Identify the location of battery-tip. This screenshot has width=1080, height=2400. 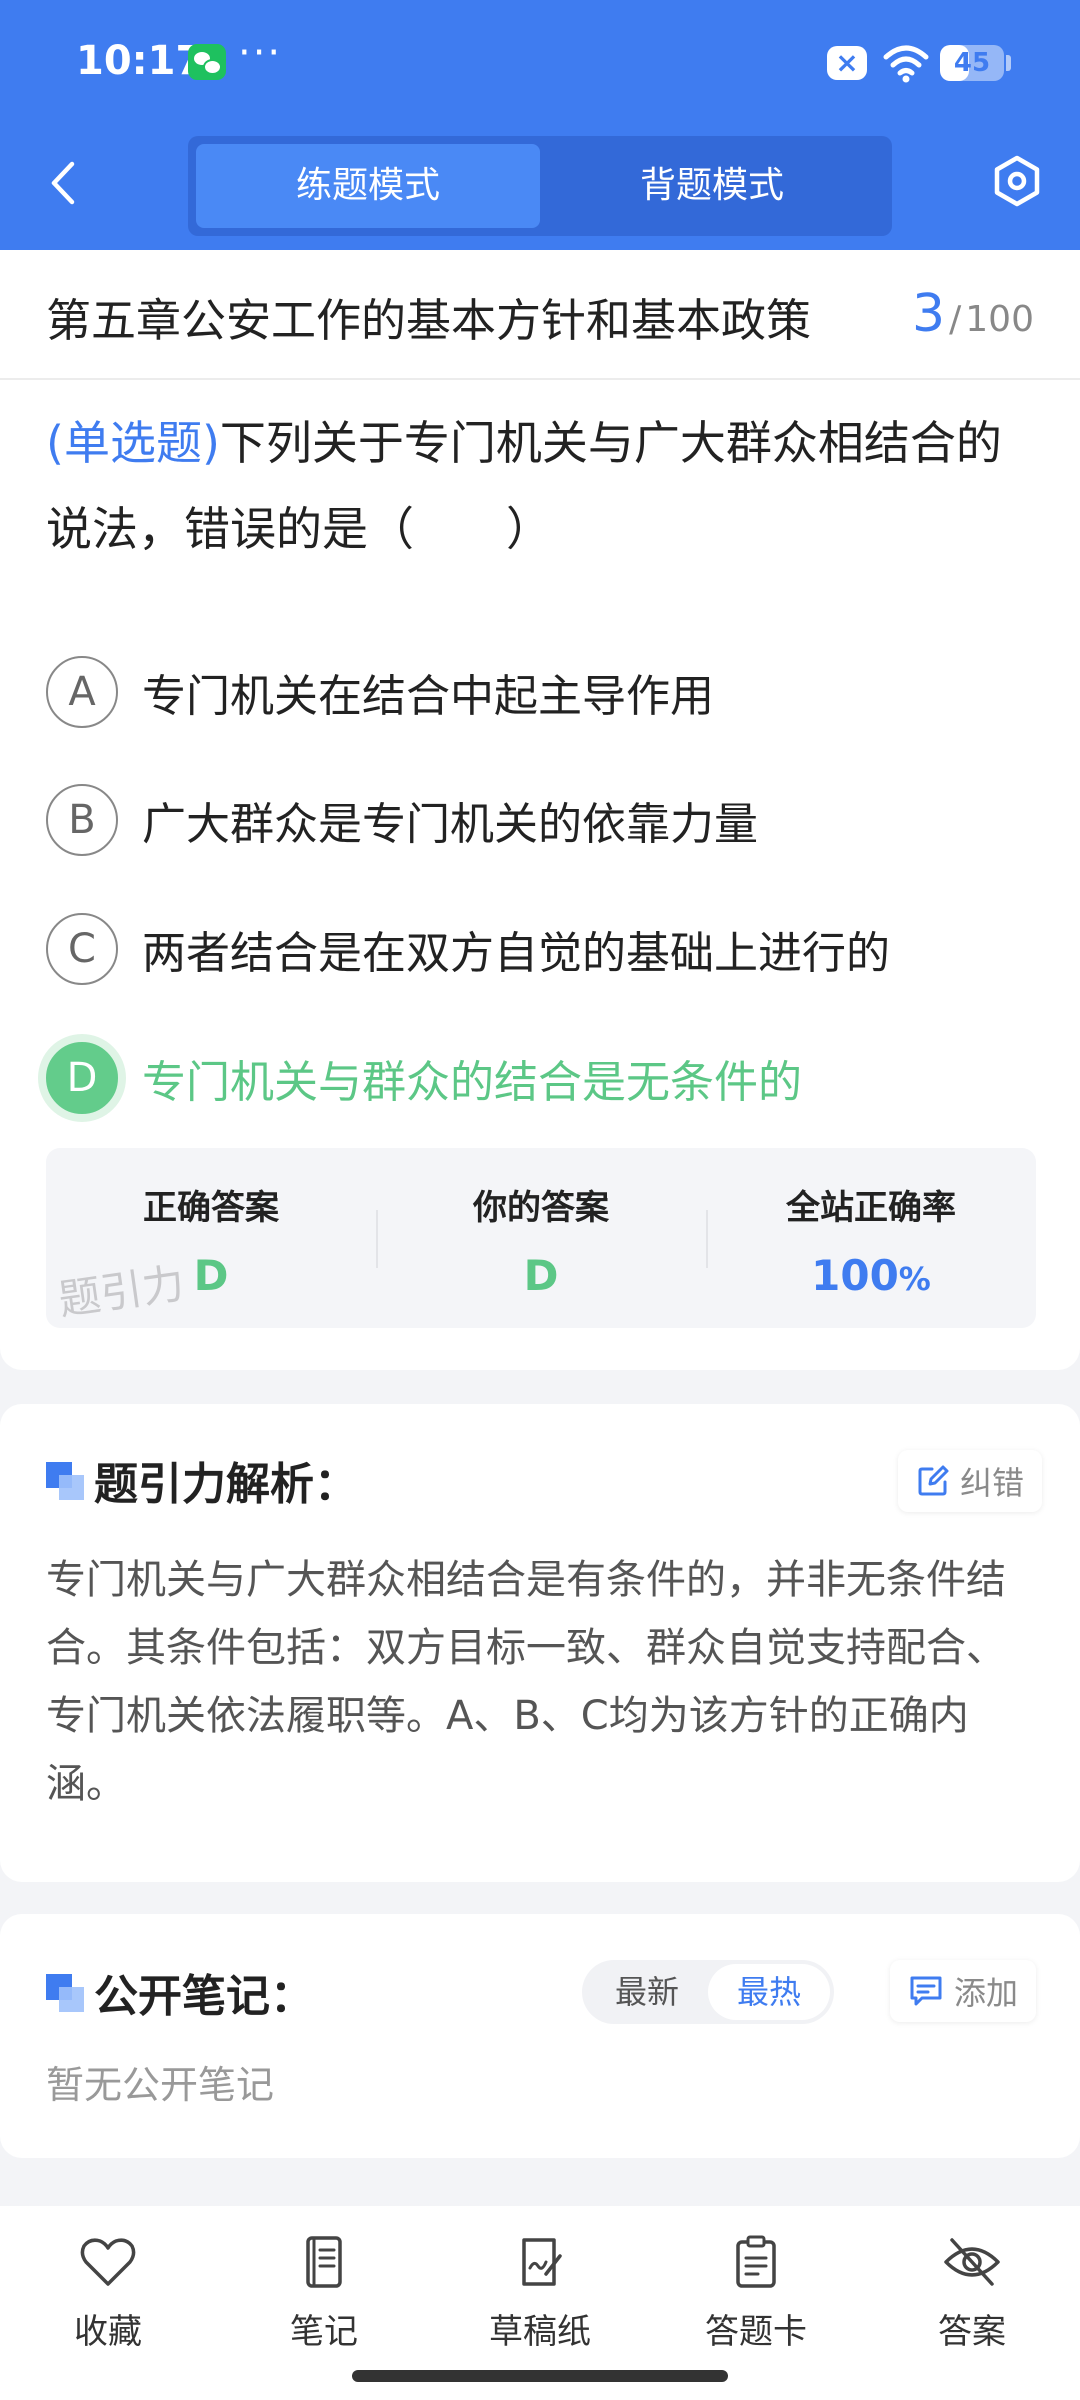
(1008, 63).